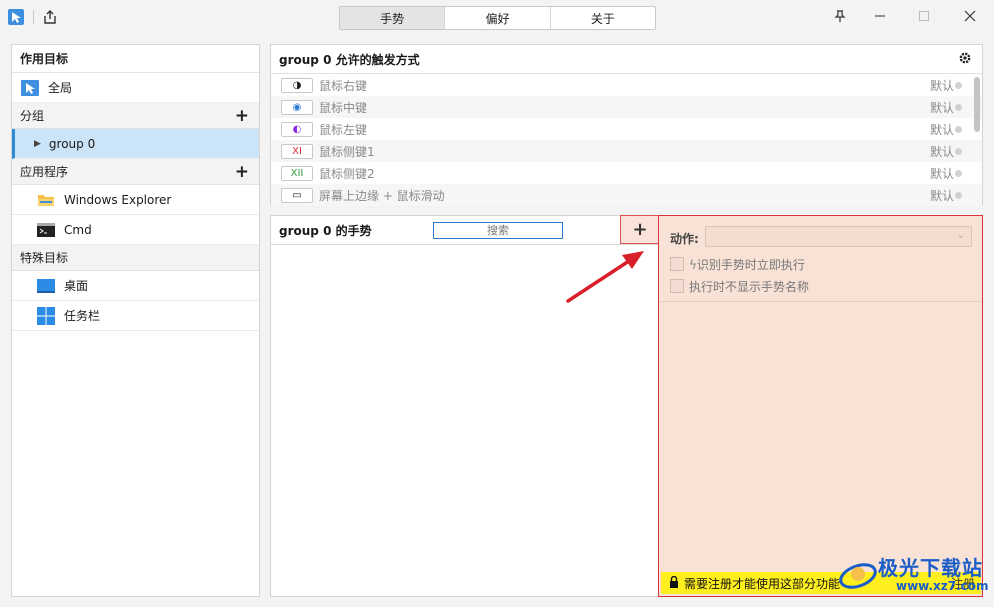 The width and height of the screenshot is (994, 607). Describe the element at coordinates (343, 107) in the screenshot. I see `trigger-label: 鼠标中键` at that location.